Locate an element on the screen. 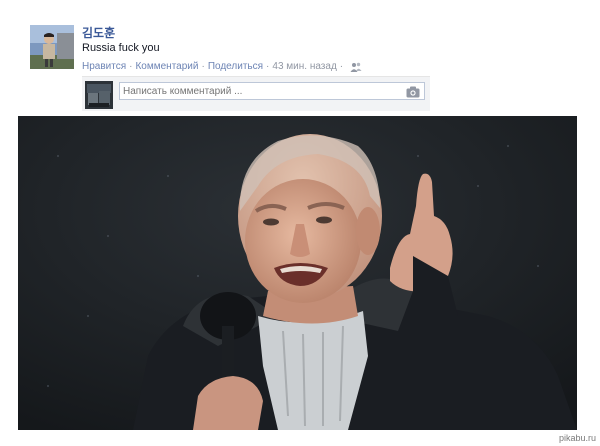 The width and height of the screenshot is (600, 446). post-timestamp: 43 мин. назад is located at coordinates (304, 66).